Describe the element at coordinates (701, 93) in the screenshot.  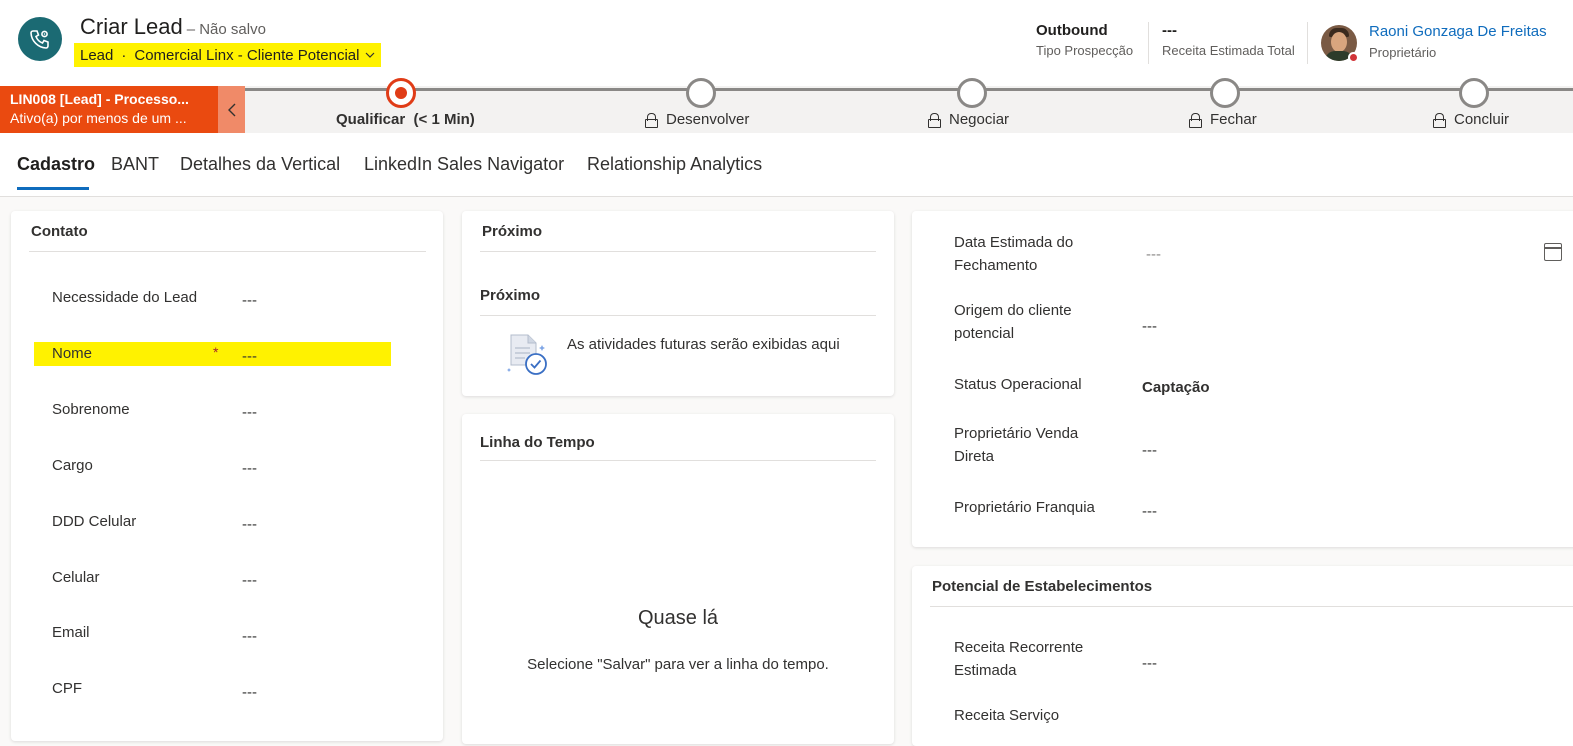
I see `stage-desenvolver-circle` at that location.